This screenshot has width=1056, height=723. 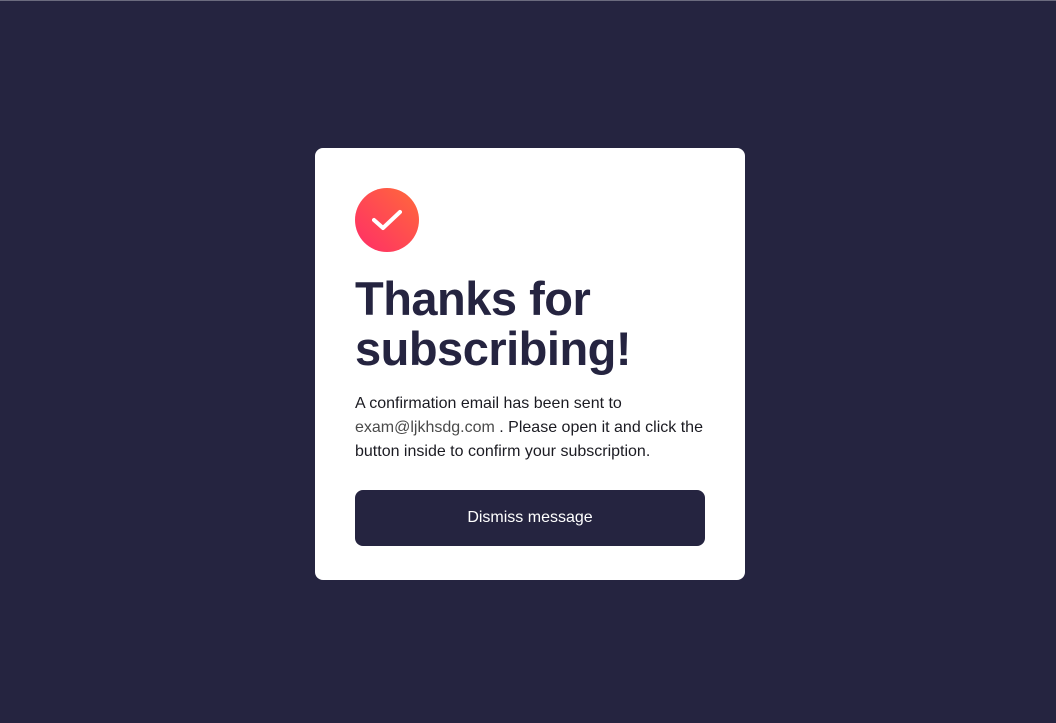 What do you see at coordinates (488, 403) in the screenshot?
I see `message-text-start: A confirmation email has been sent to` at bounding box center [488, 403].